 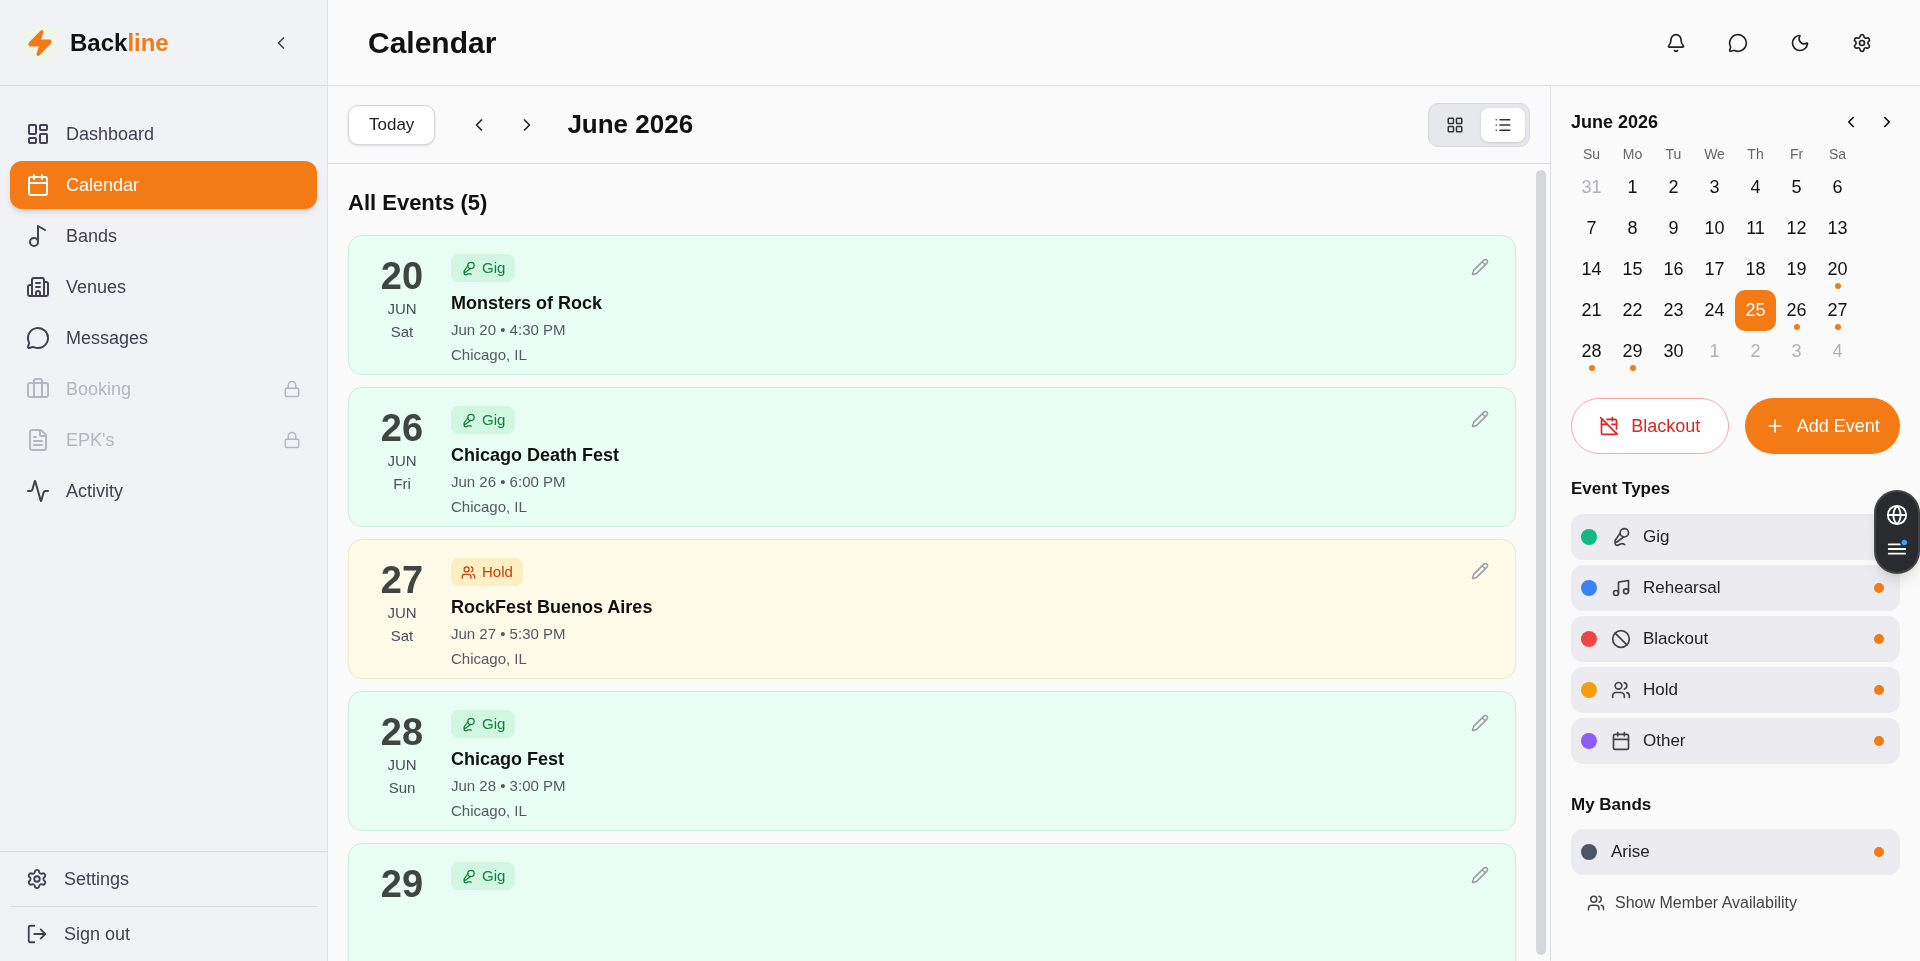 I want to click on calendar-day: 9, so click(x=1673, y=228).